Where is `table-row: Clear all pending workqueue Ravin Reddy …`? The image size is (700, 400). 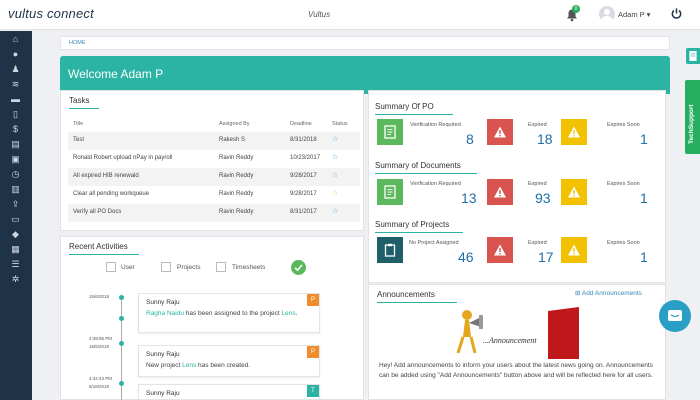
table-row: Clear all pending workqueue Ravin Reddy … is located at coordinates (214, 195).